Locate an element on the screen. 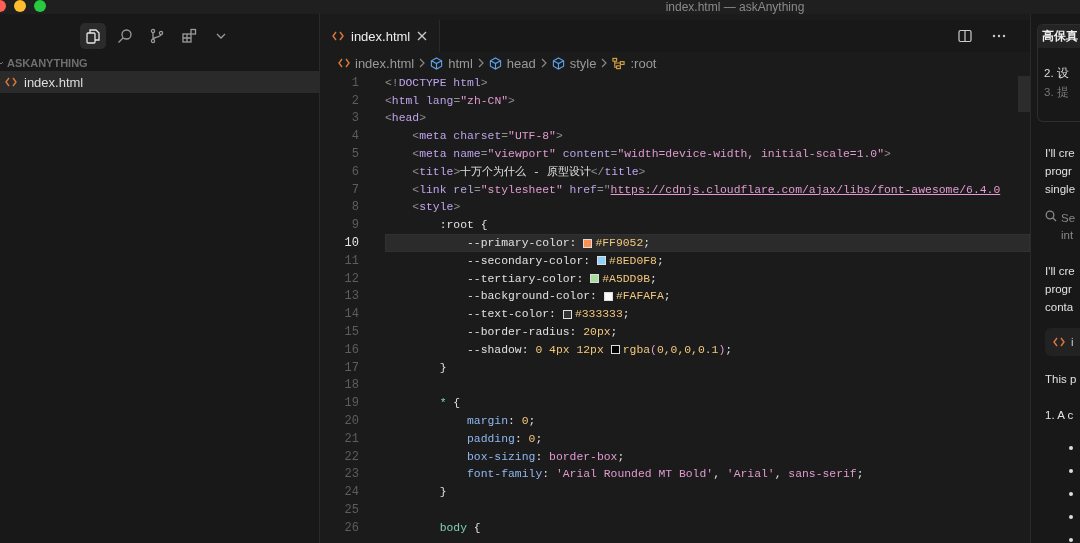 The image size is (1080, 543). code-token: ) is located at coordinates (722, 349).